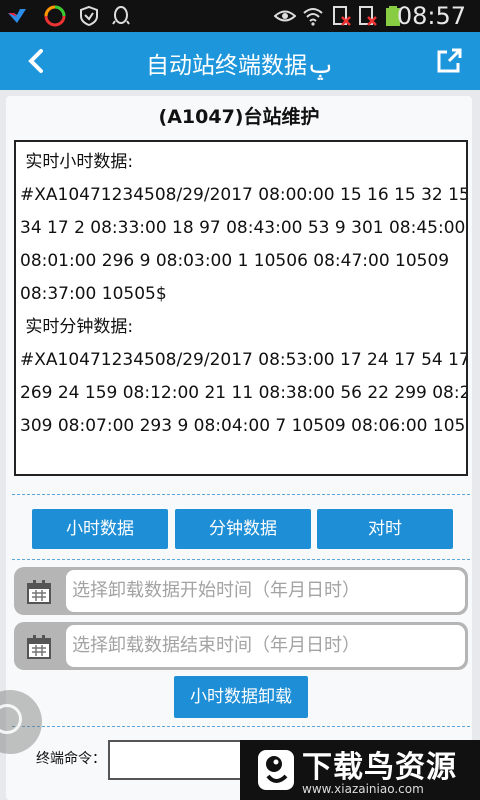 Image resolution: width=480 pixels, height=800 pixels. What do you see at coordinates (363, 789) in the screenshot?
I see `watermark-url: www.xiazainiao.com` at bounding box center [363, 789].